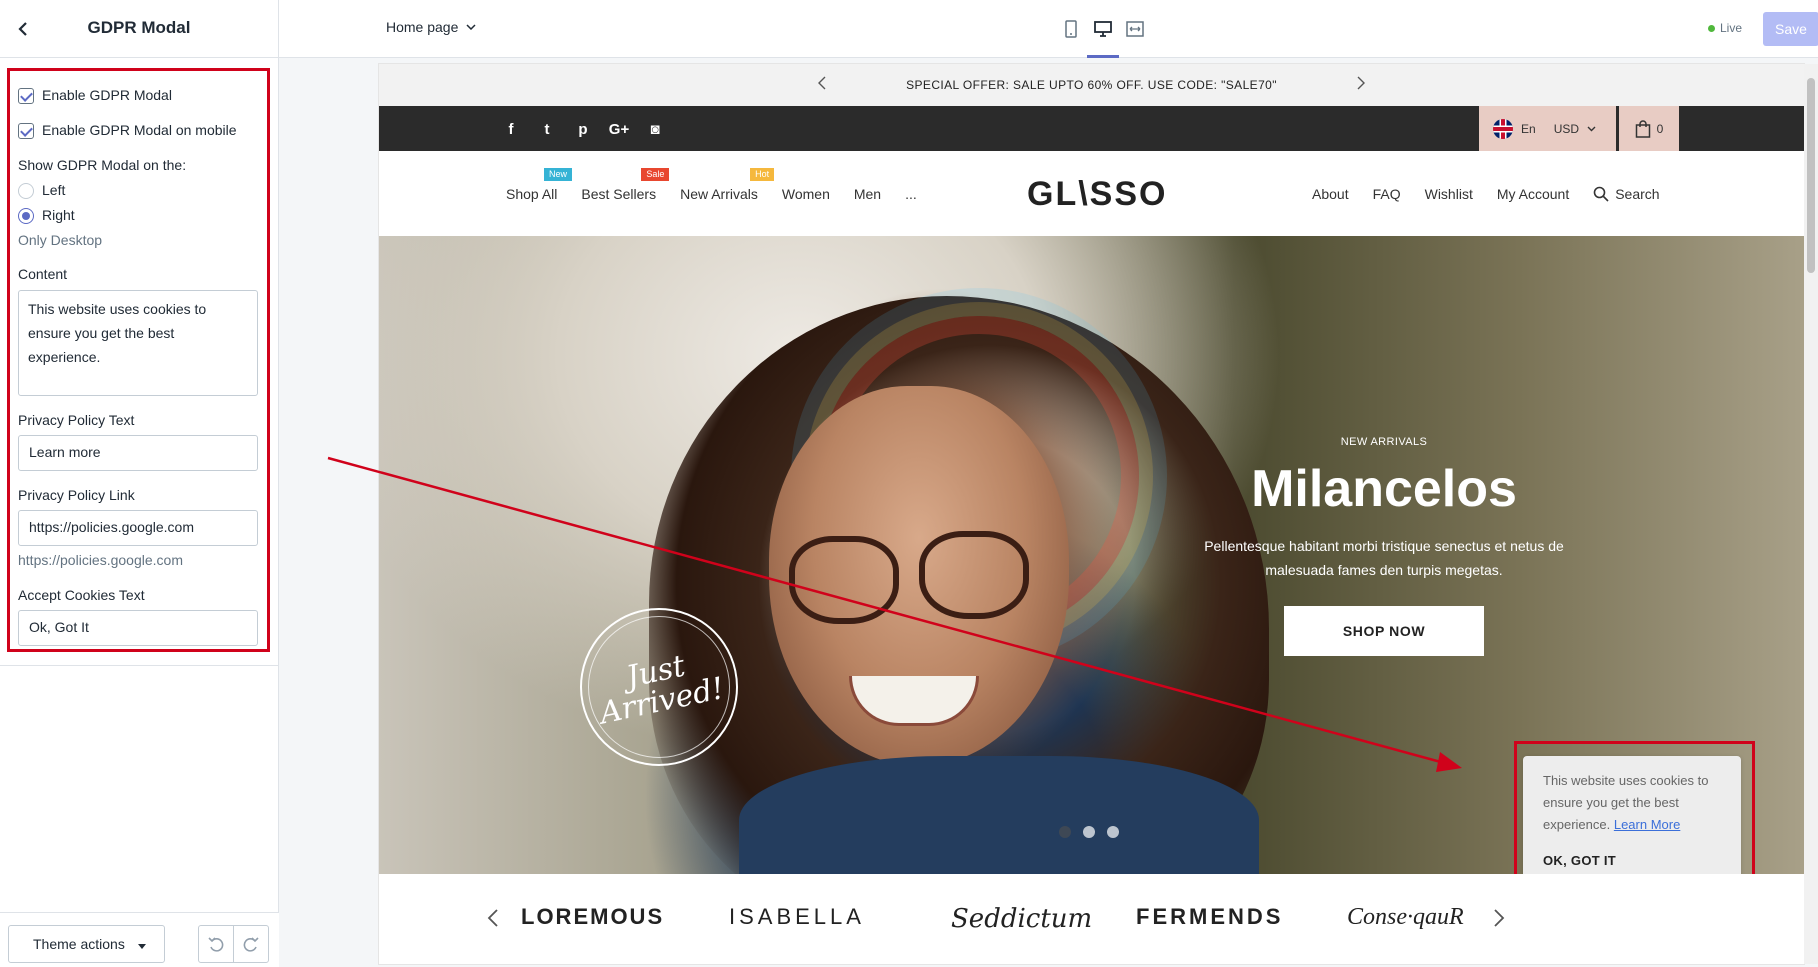  I want to click on language-label: En, so click(1528, 128).